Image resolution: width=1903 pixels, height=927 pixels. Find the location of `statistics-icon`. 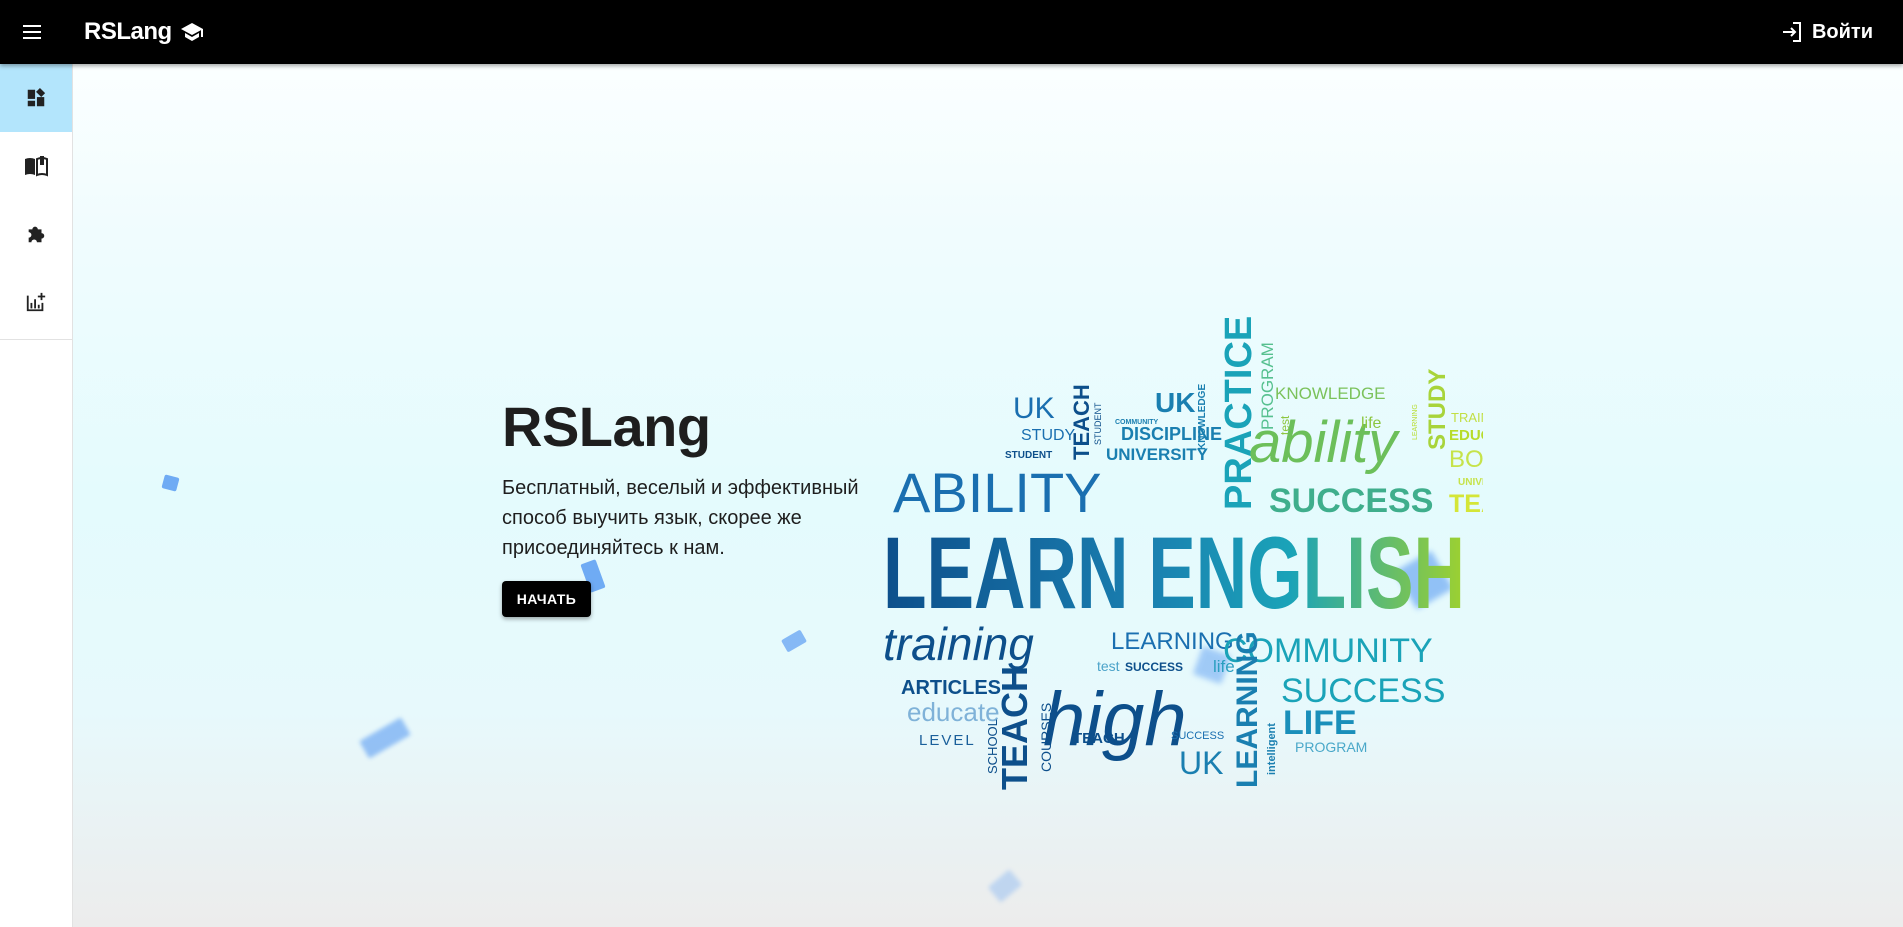

statistics-icon is located at coordinates (36, 302).